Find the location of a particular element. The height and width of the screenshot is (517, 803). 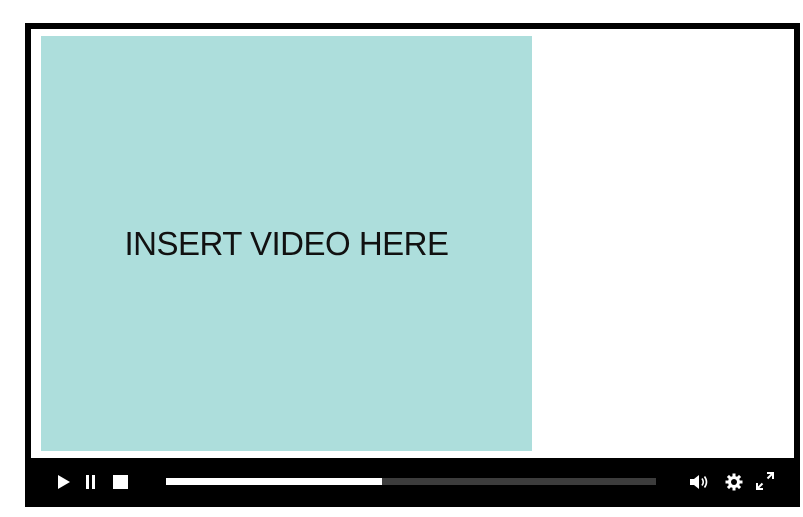

pause-button is located at coordinates (91, 482).